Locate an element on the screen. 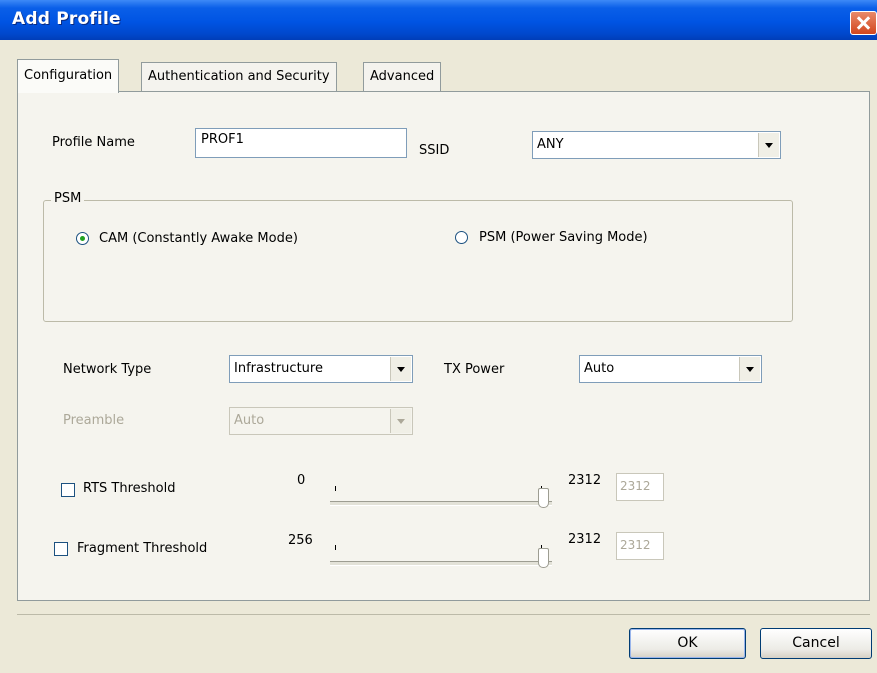  profile-name-label: Profile Name is located at coordinates (93, 142).